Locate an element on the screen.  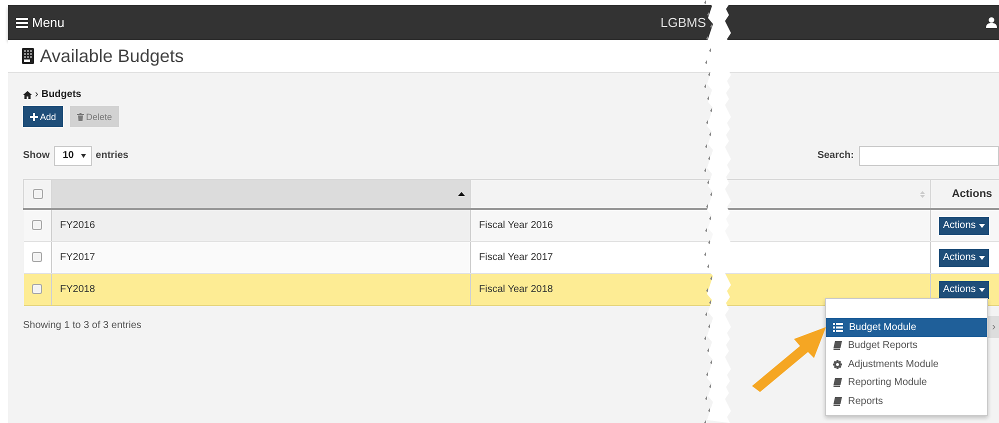
page-title: Available Budgets is located at coordinates (112, 56).